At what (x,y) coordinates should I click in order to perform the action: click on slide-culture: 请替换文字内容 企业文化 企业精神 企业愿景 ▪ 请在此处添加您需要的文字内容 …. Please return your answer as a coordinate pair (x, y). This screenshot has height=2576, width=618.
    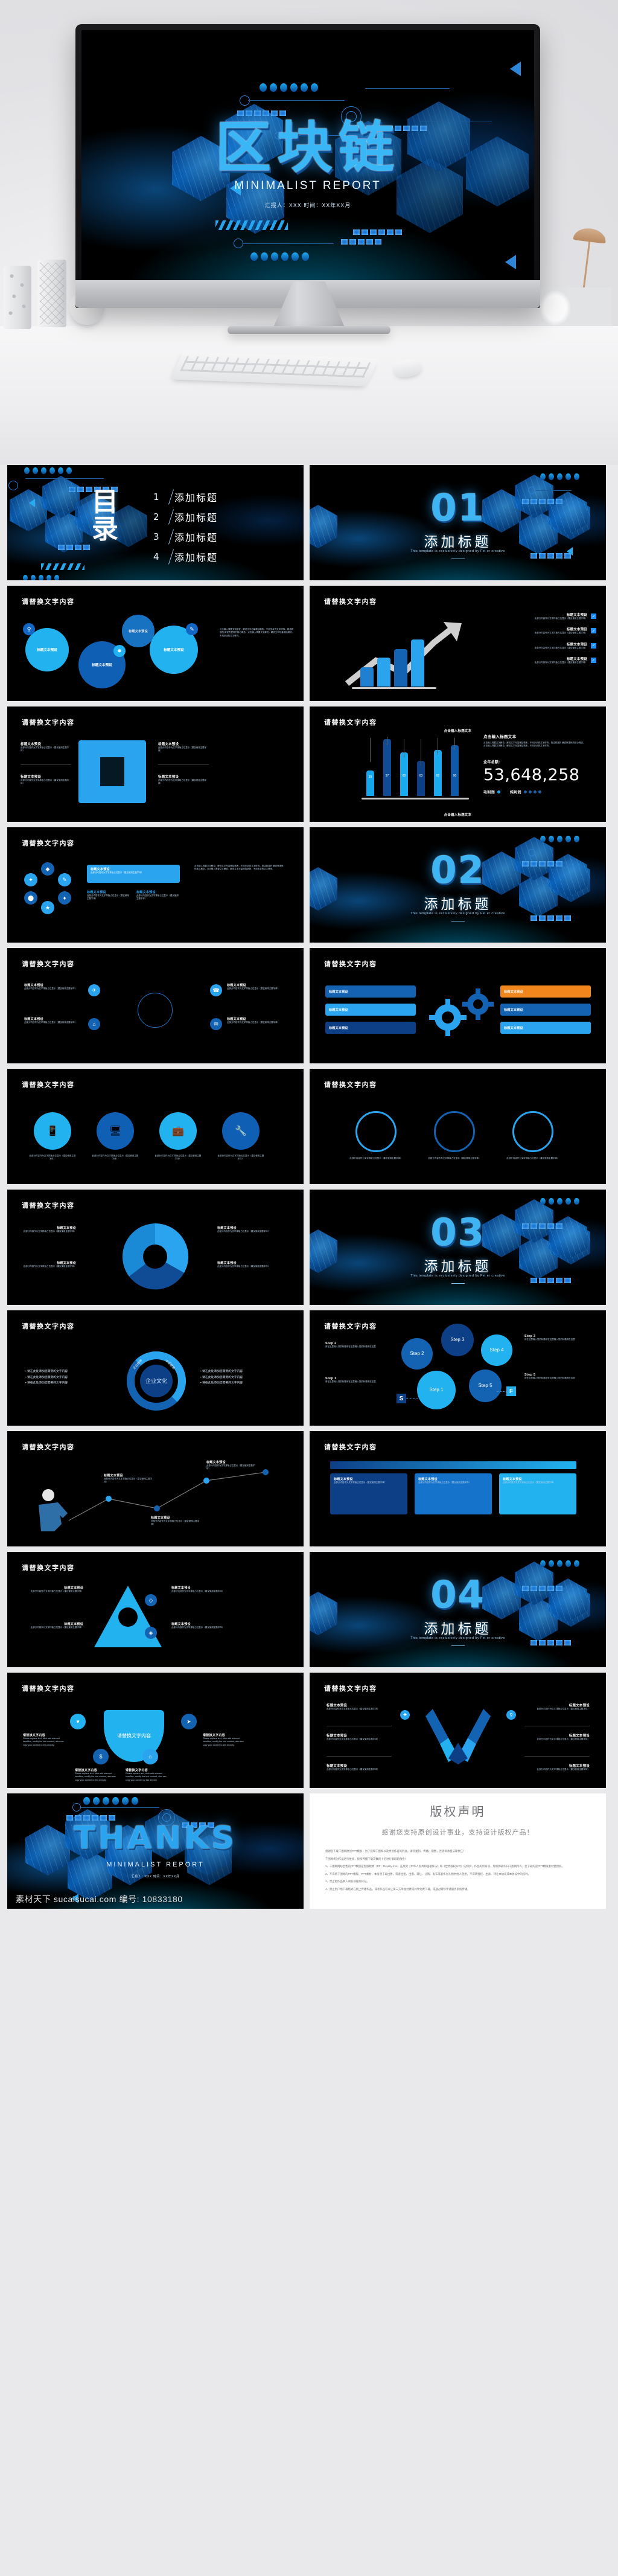
    Looking at the image, I should click on (156, 1368).